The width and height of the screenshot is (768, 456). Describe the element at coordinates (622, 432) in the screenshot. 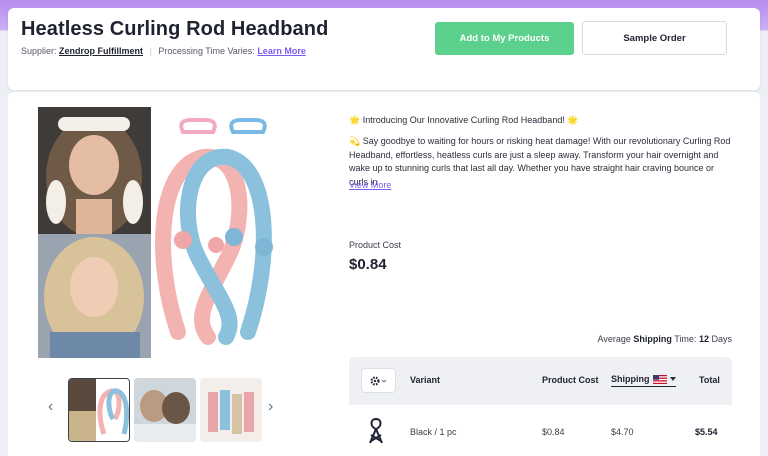

I see `variant-shipping-cost: $4.70` at that location.